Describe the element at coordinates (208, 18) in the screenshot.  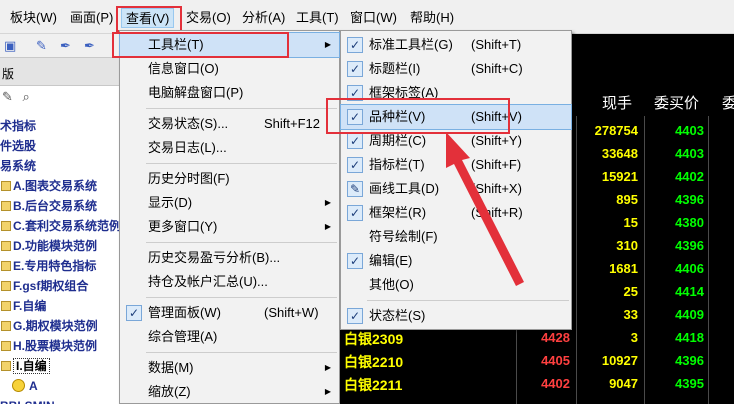
I see `menu-jiaoyi: 交易(O)` at that location.